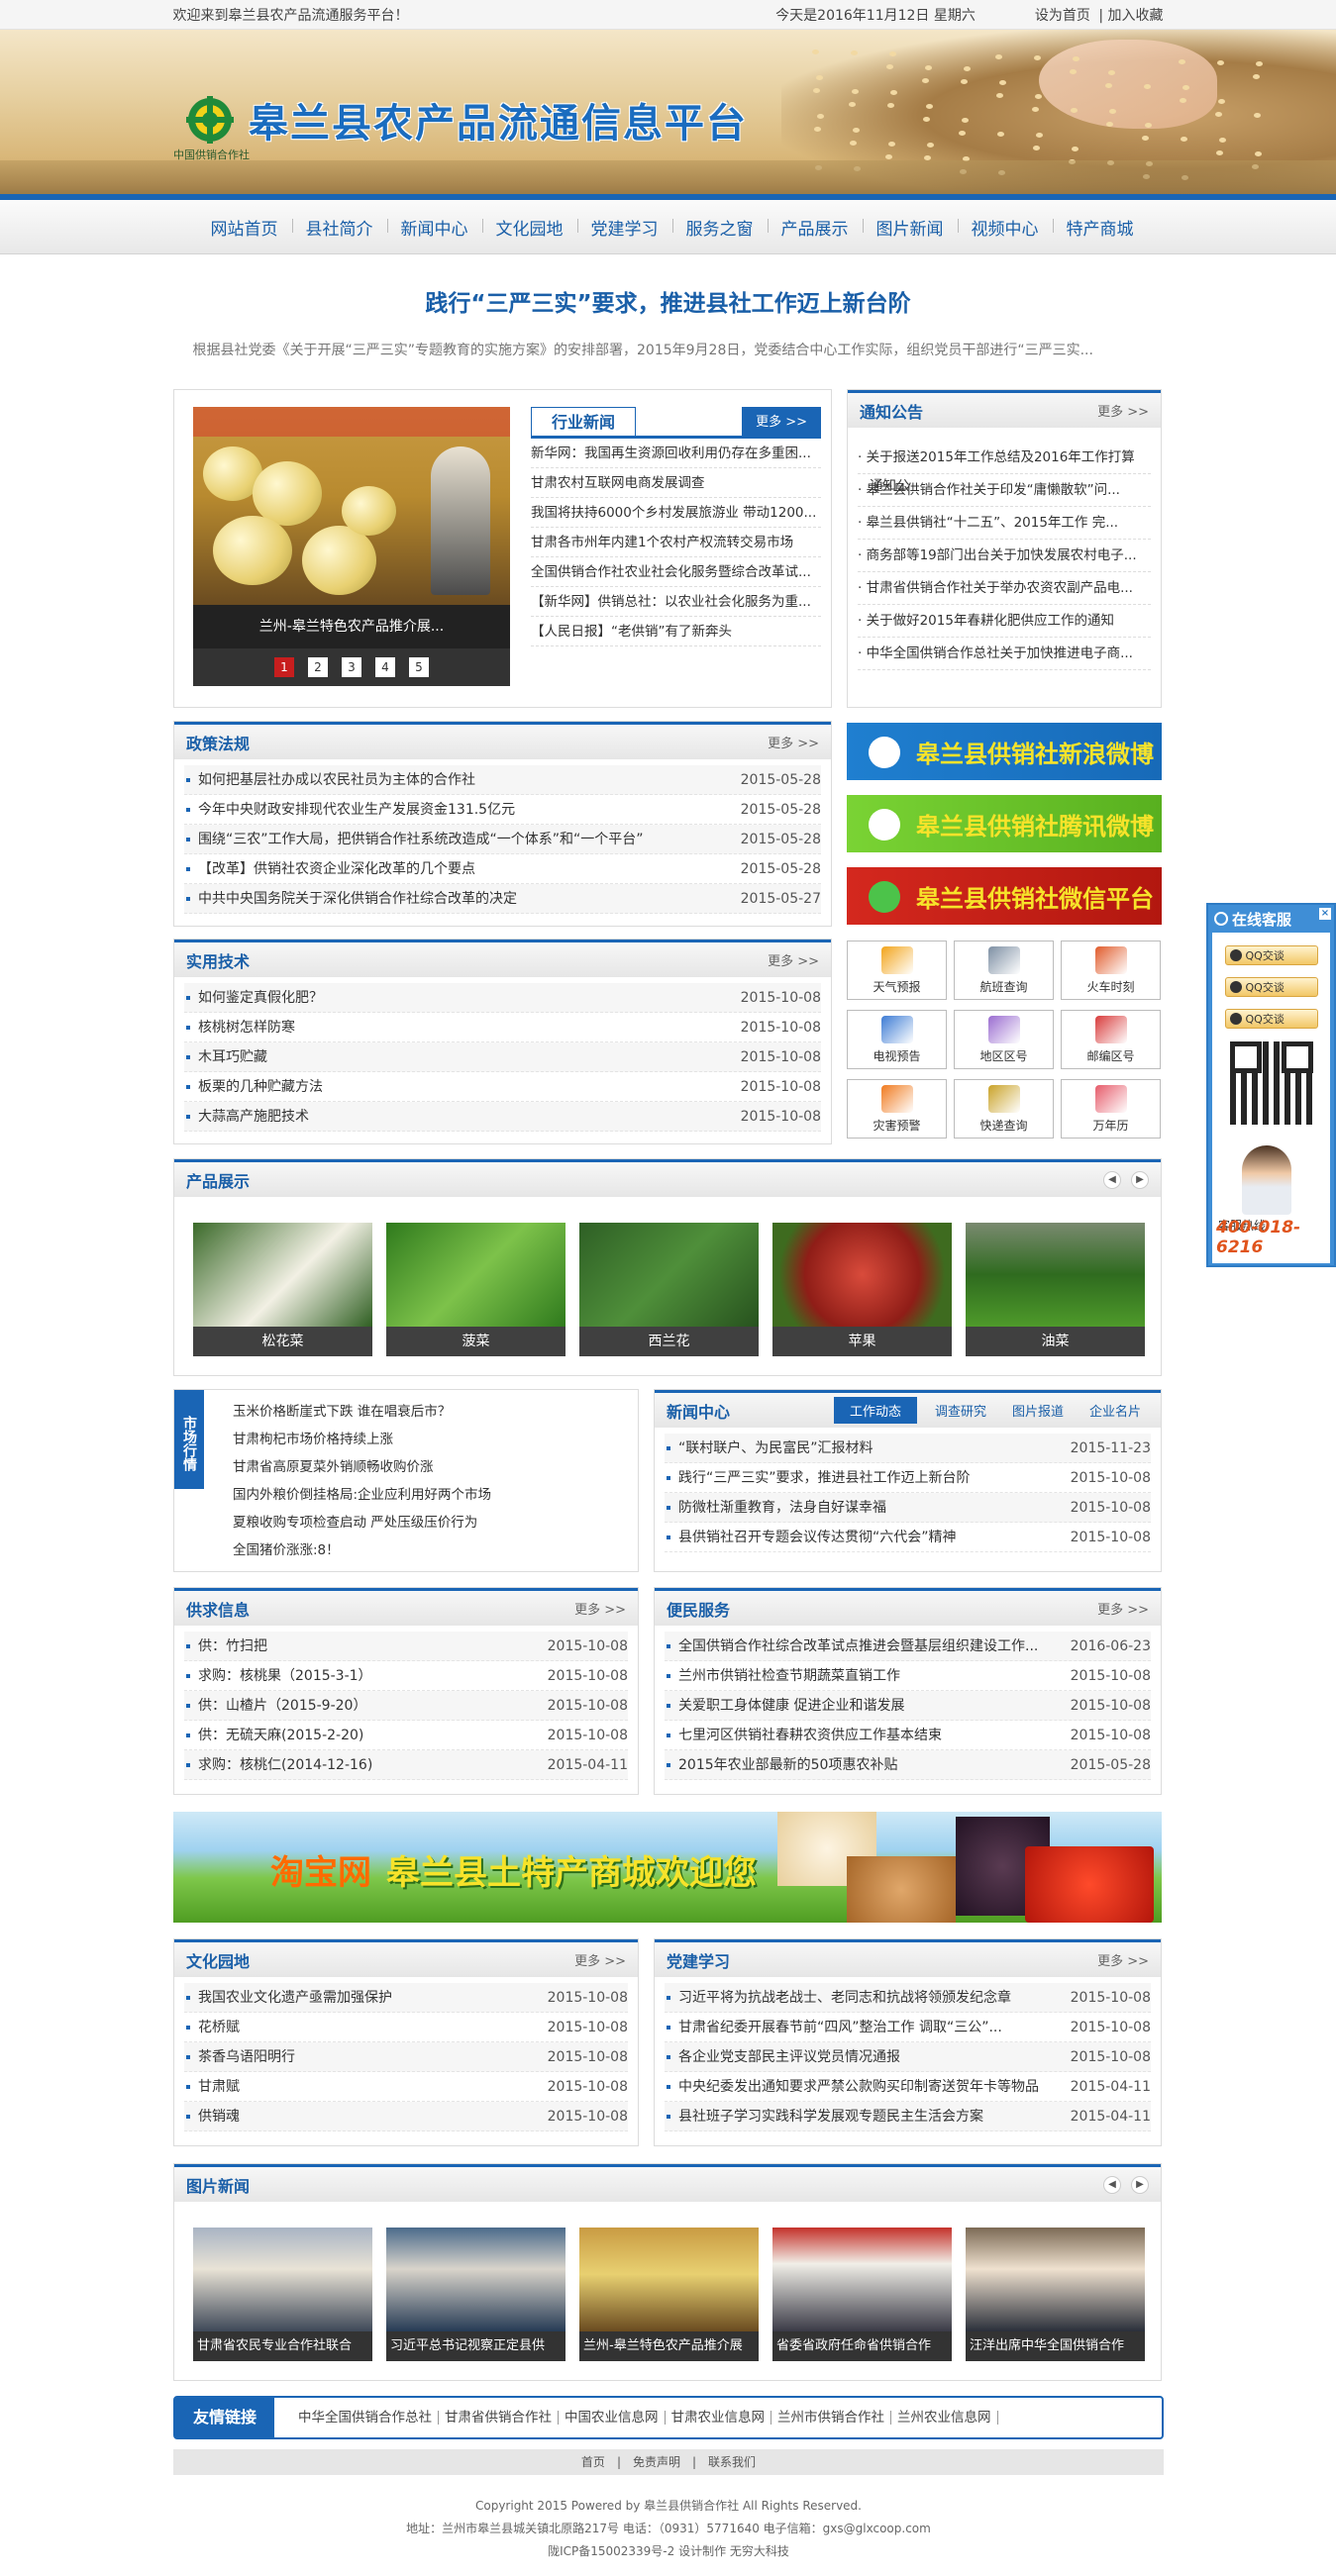  What do you see at coordinates (465, 120) in the screenshot?
I see `site-logo: 皋兰县农产品流通信息平台` at bounding box center [465, 120].